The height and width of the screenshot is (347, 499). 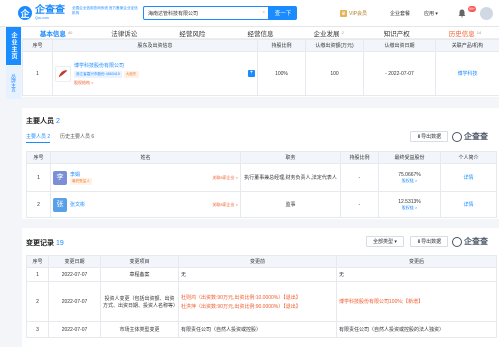 What do you see at coordinates (409, 157) in the screenshot?
I see `col-benefit: 最终受益股份` at bounding box center [409, 157].